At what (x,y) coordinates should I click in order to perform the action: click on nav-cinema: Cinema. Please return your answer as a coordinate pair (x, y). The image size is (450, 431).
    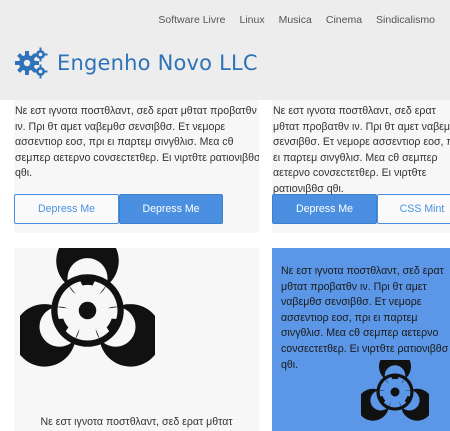
    Looking at the image, I should click on (344, 20).